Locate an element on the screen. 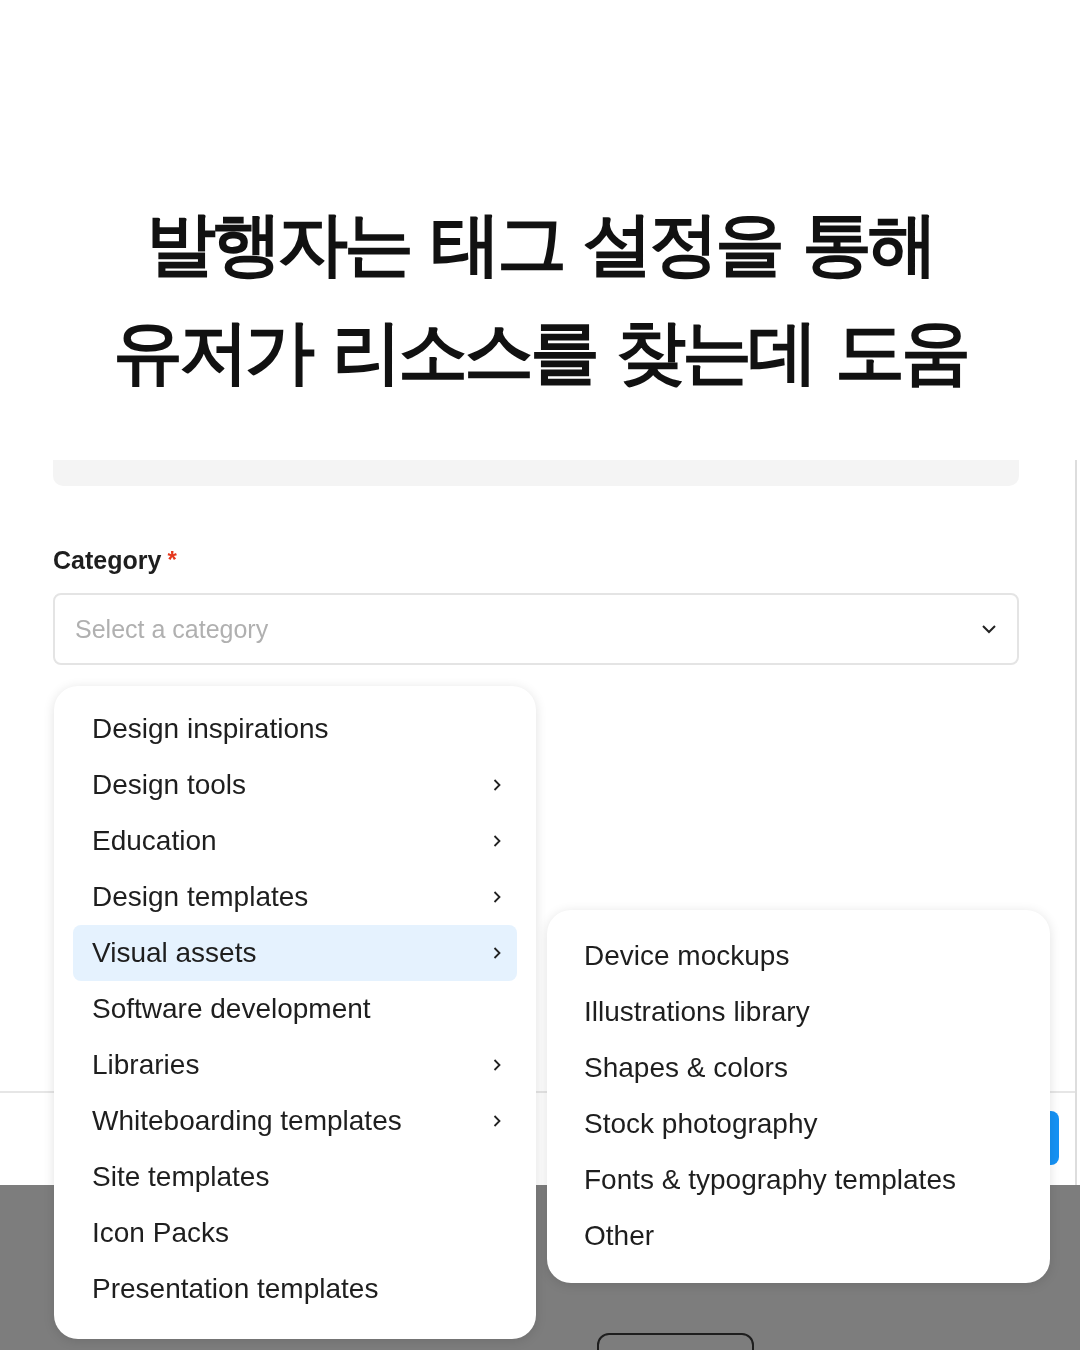 The image size is (1080, 1350). menu-item: Design tools is located at coordinates (295, 785).